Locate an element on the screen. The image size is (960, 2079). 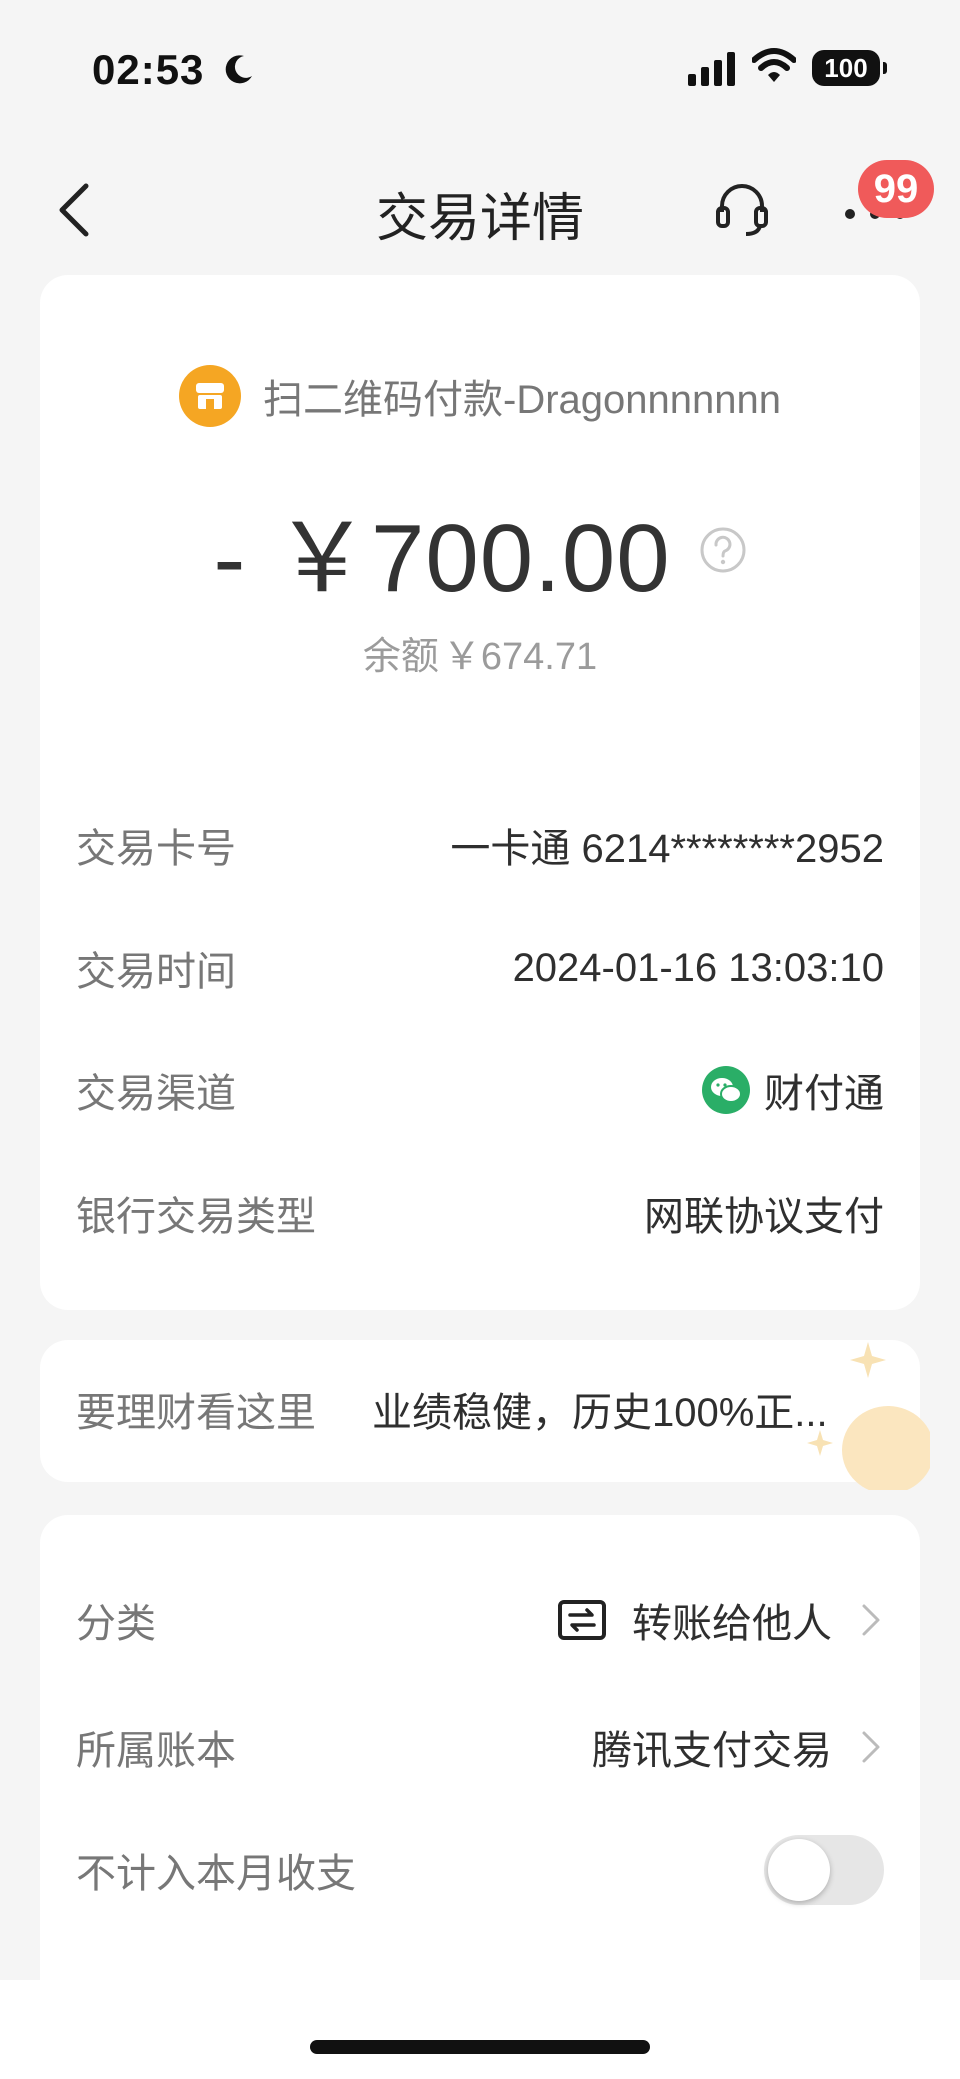
detail-label: 交易卡号 is located at coordinates (156, 849).